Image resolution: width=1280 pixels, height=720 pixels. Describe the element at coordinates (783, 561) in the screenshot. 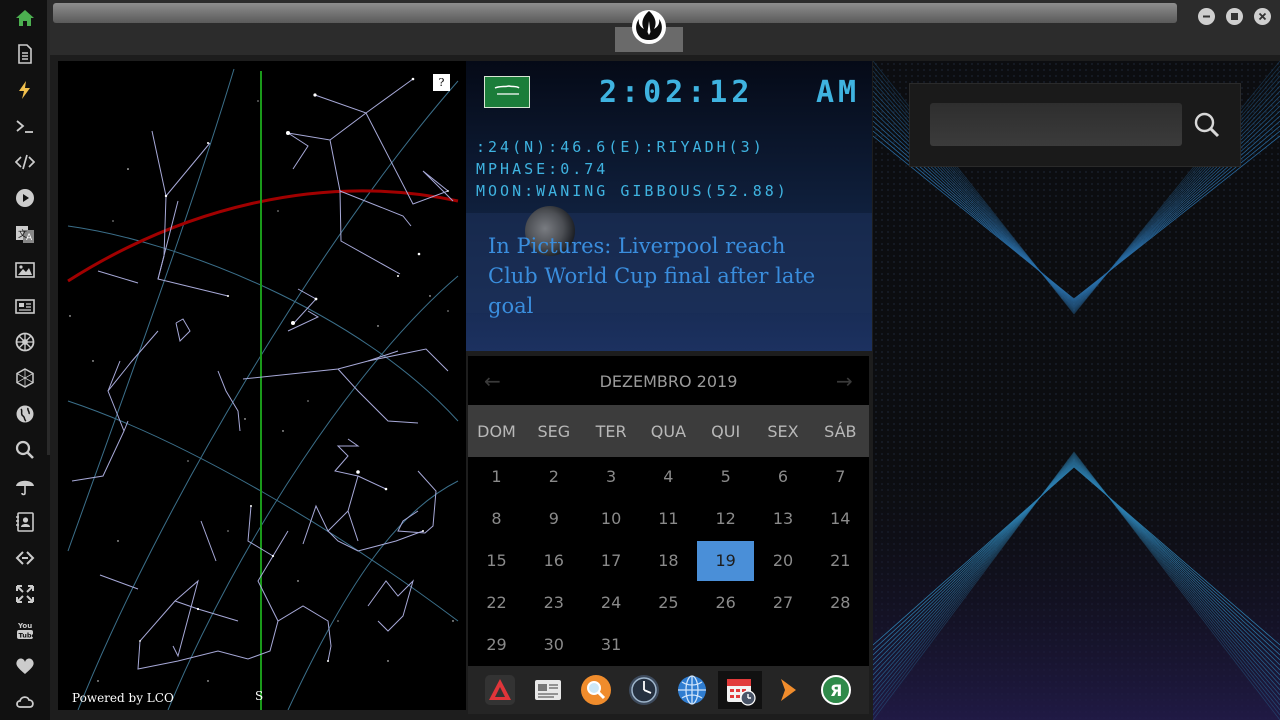

I see `calendar-day: 20` at that location.